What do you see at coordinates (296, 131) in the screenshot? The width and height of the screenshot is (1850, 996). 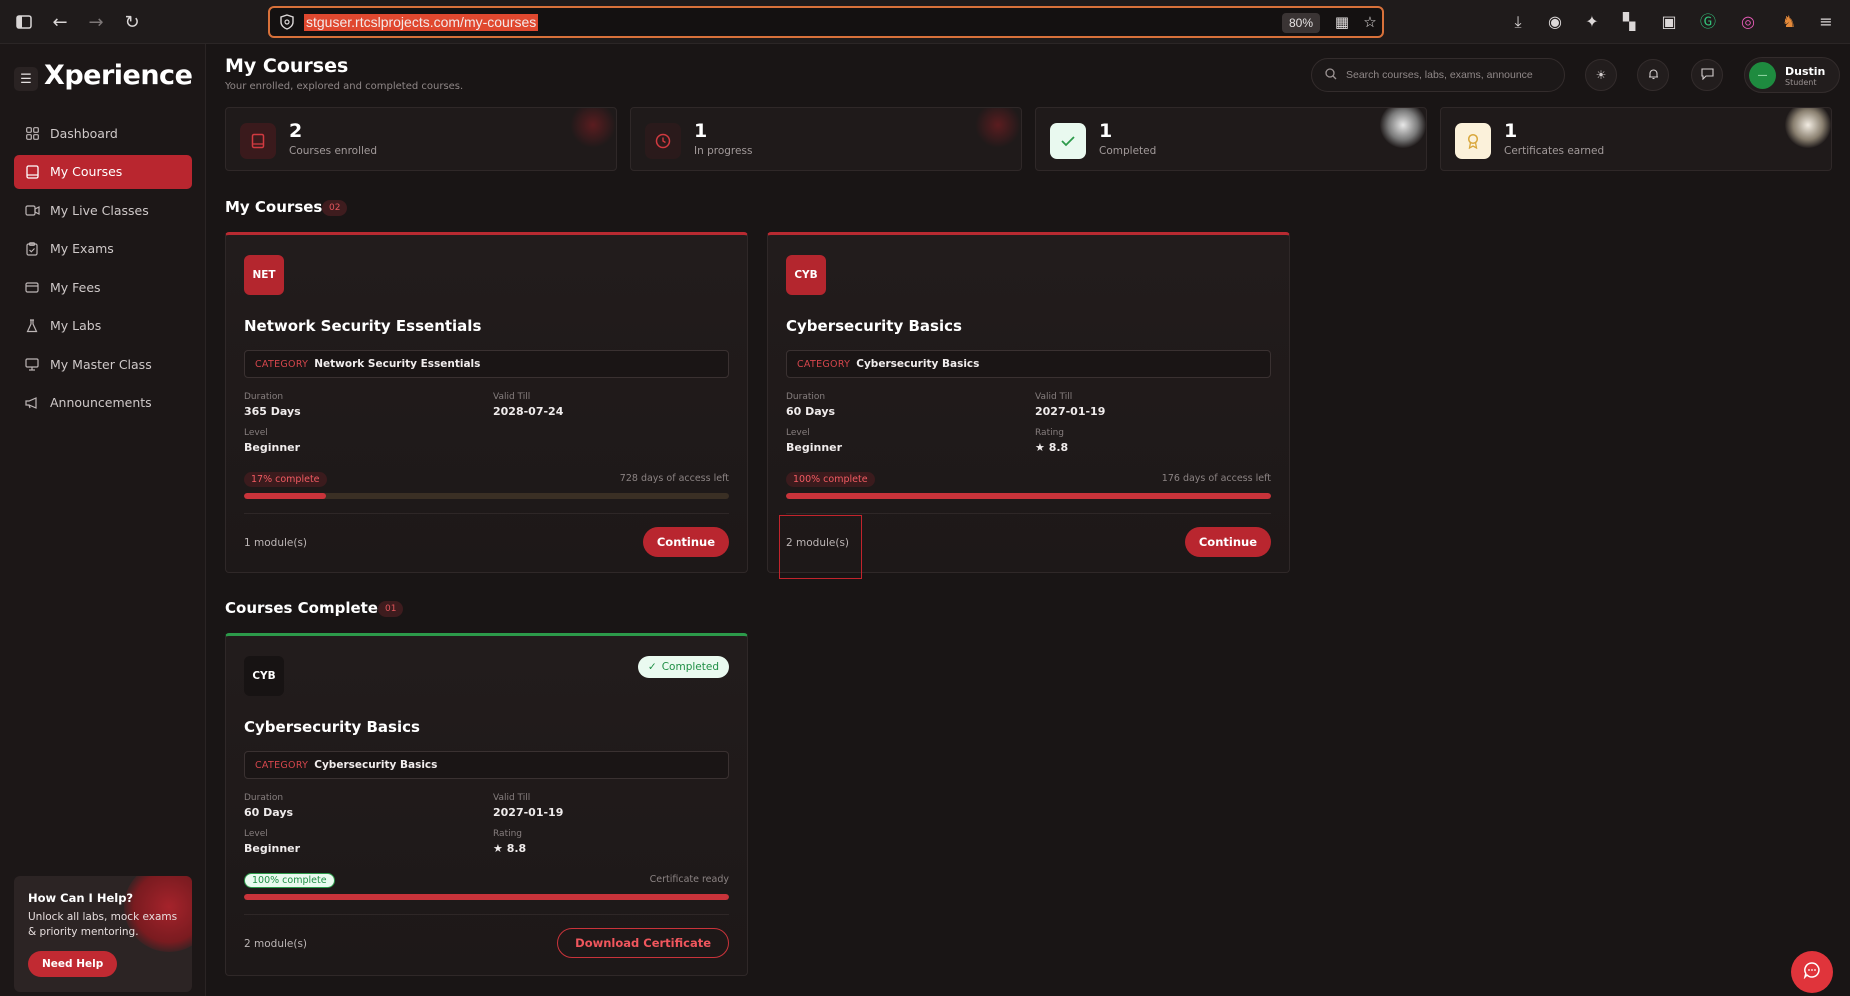 I see `stat-value: 2` at bounding box center [296, 131].